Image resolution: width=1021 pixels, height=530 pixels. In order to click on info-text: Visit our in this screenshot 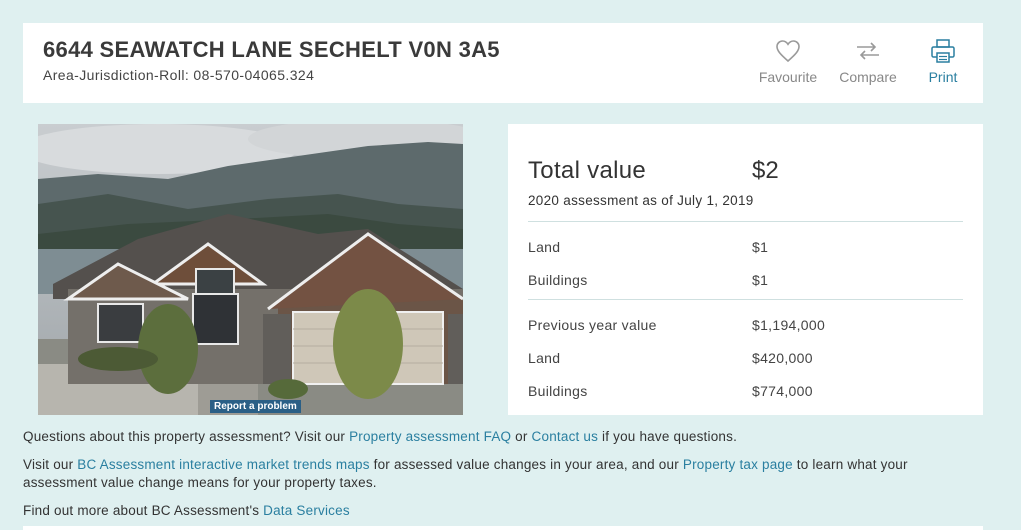, I will do `click(50, 464)`.